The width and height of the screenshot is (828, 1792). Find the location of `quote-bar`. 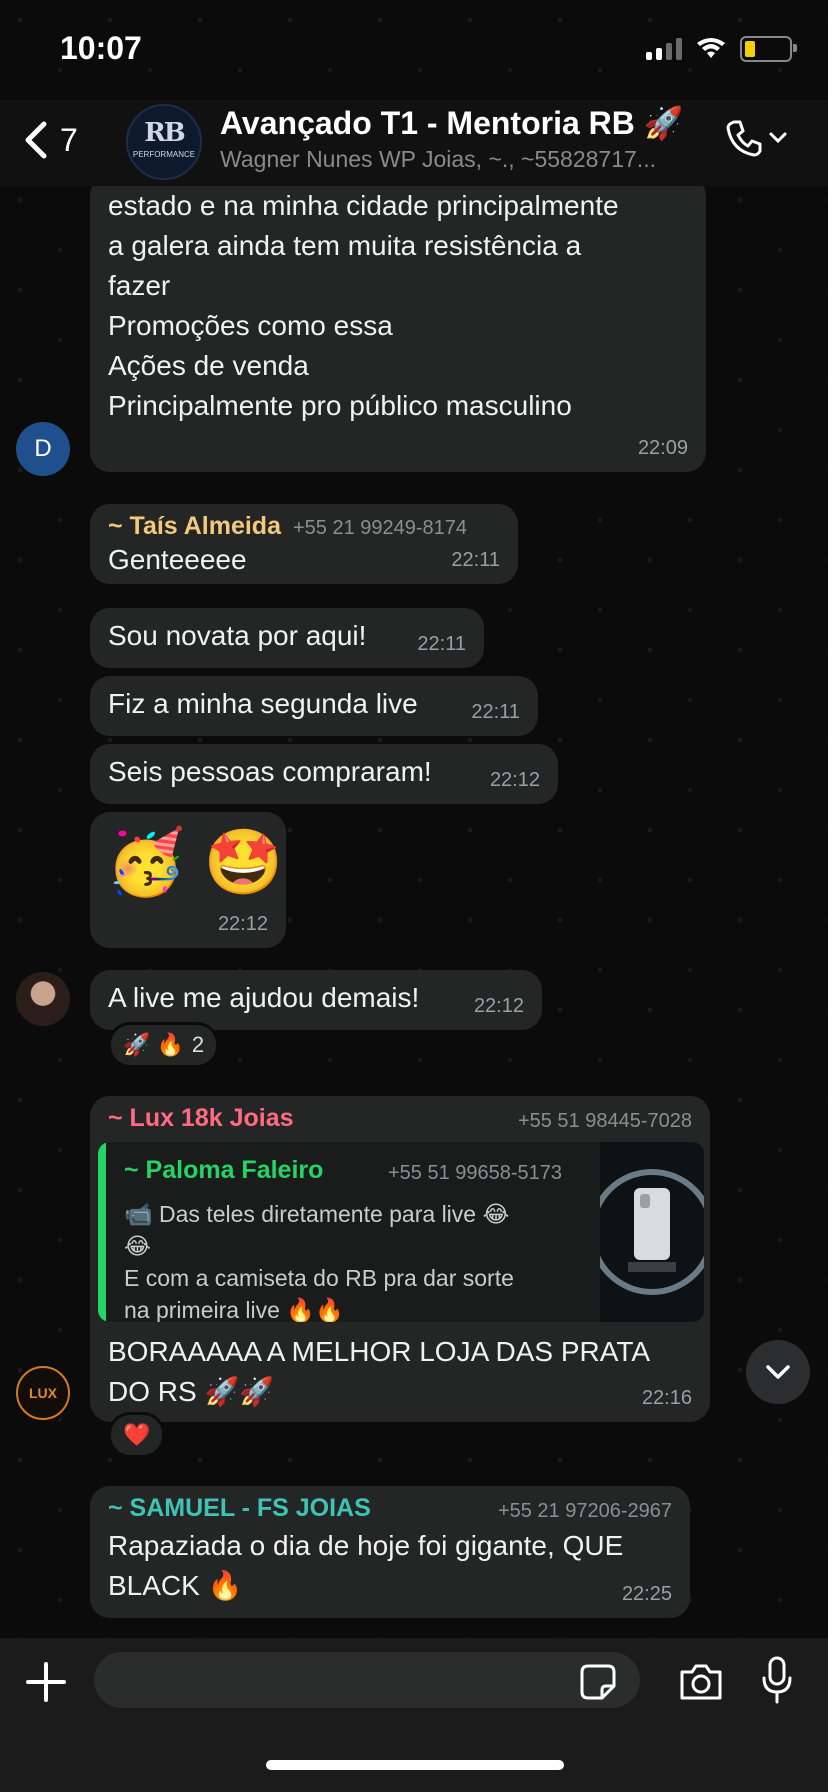

quote-bar is located at coordinates (102, 1232).